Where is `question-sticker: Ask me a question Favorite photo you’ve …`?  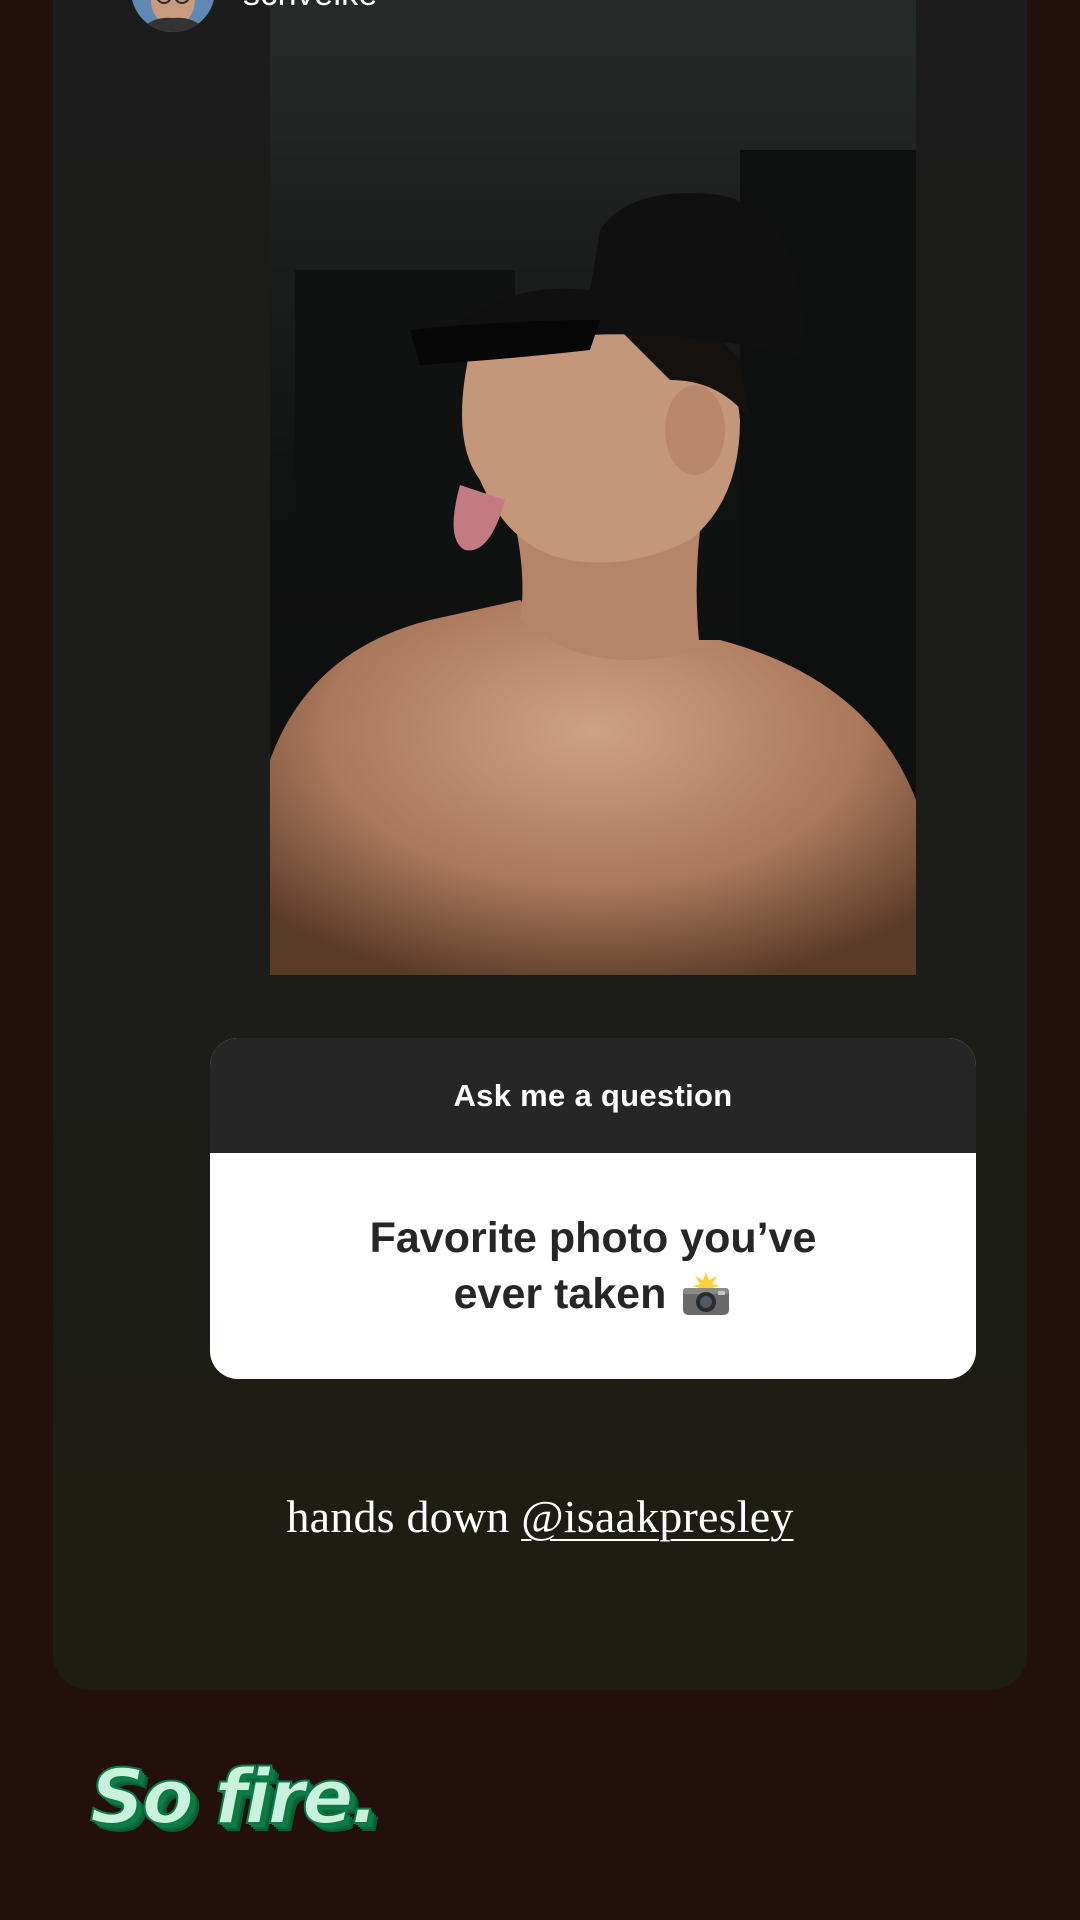 question-sticker: Ask me a question Favorite photo you’ve … is located at coordinates (593, 1208).